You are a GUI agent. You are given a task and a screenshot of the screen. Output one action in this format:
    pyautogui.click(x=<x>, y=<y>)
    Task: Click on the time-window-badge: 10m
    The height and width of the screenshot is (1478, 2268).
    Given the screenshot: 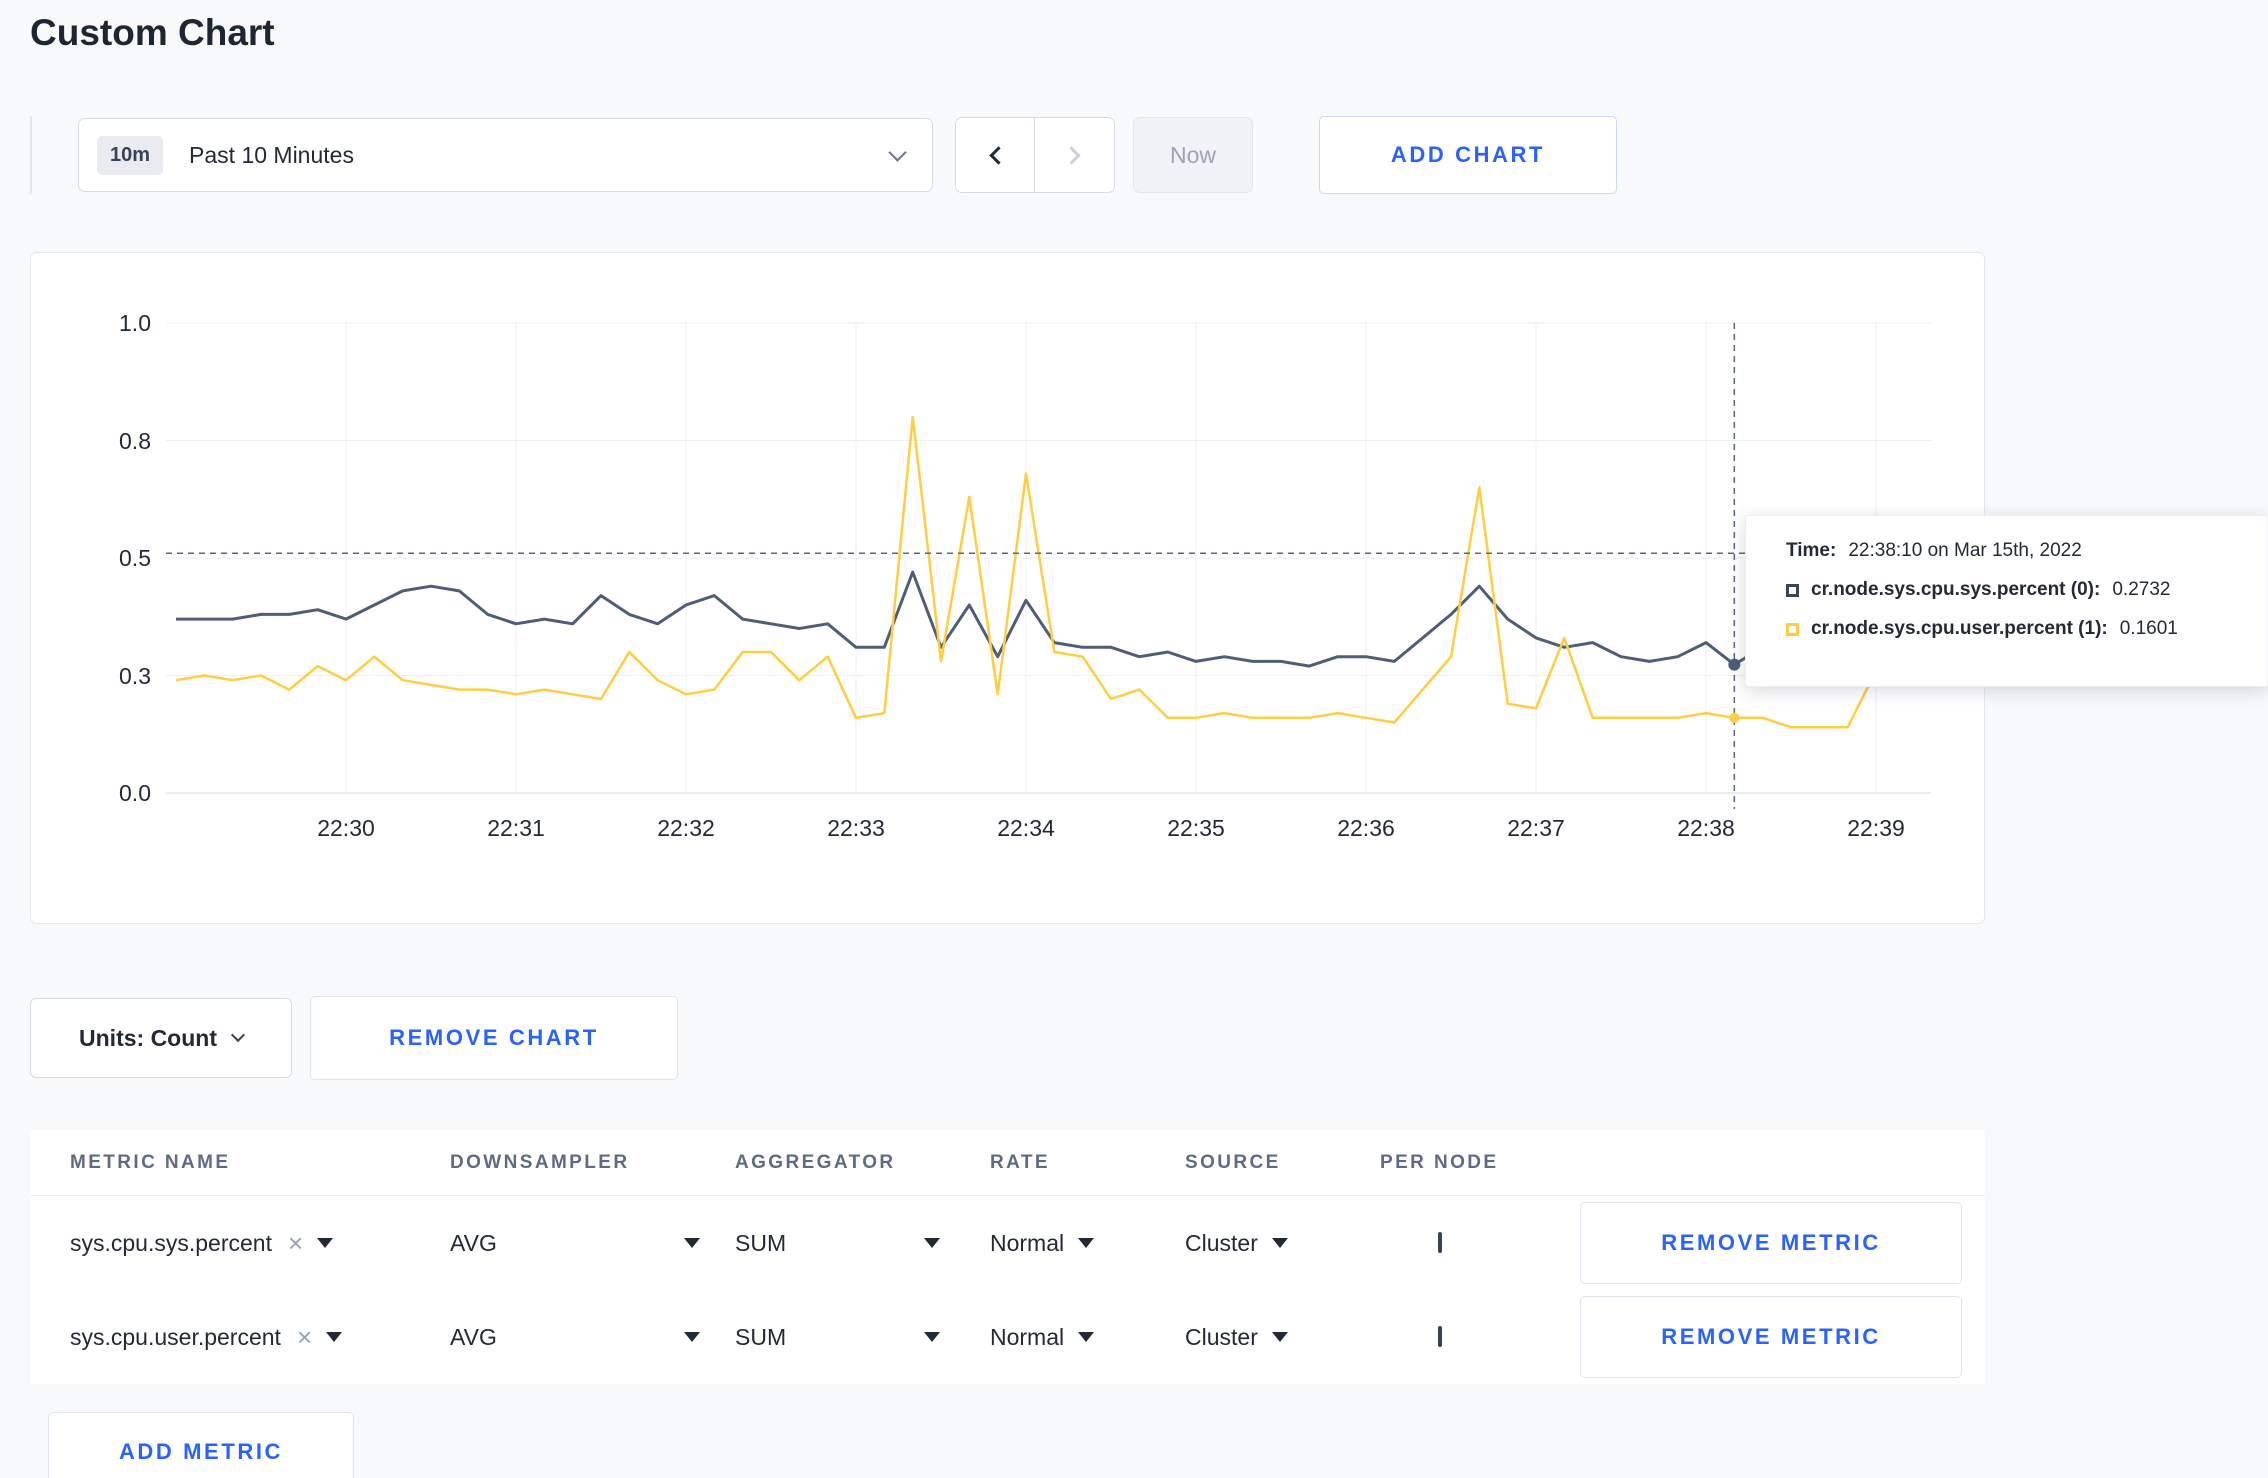 What is the action you would take?
    pyautogui.click(x=130, y=155)
    